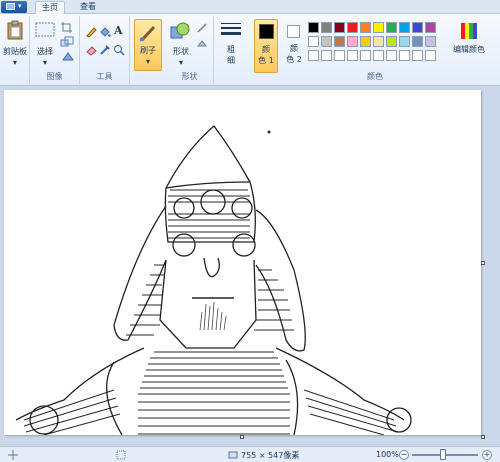 The height and width of the screenshot is (462, 500). I want to click on edit-colors-label: 编辑颜色, so click(469, 49).